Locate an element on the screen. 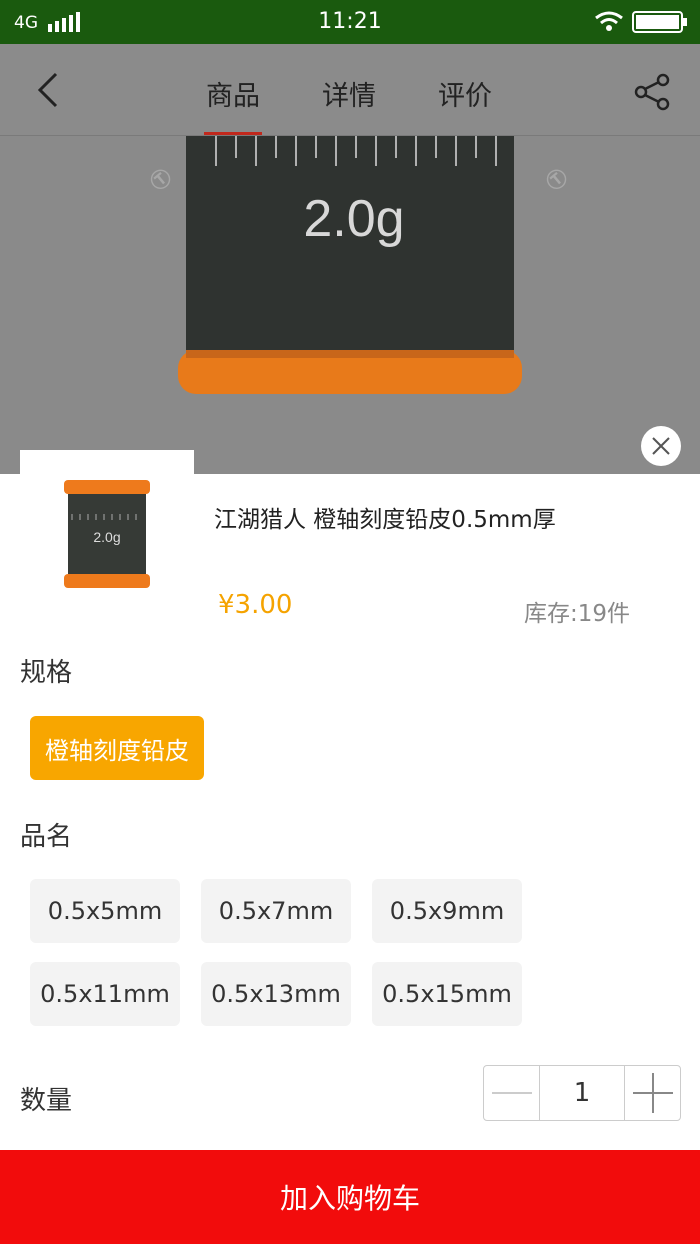 The width and height of the screenshot is (700, 1244). add-to-cart-button: 加入购物车 is located at coordinates (350, 1197).